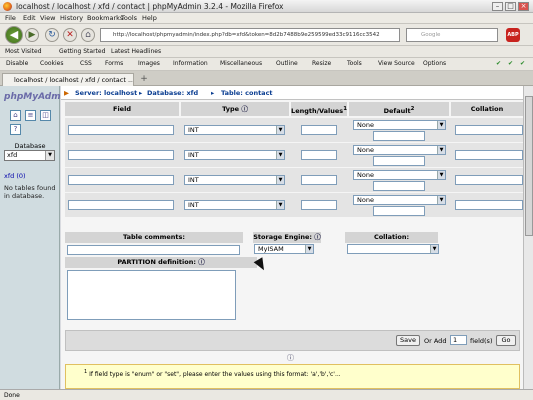 Image resolution: width=533 pixels, height=400 pixels. I want to click on go-button: Go, so click(506, 340).